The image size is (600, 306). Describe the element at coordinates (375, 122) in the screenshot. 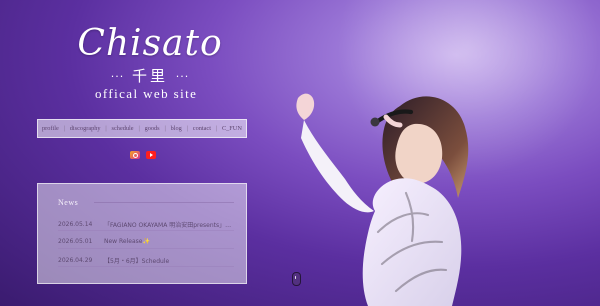

I see `microphone-head` at that location.